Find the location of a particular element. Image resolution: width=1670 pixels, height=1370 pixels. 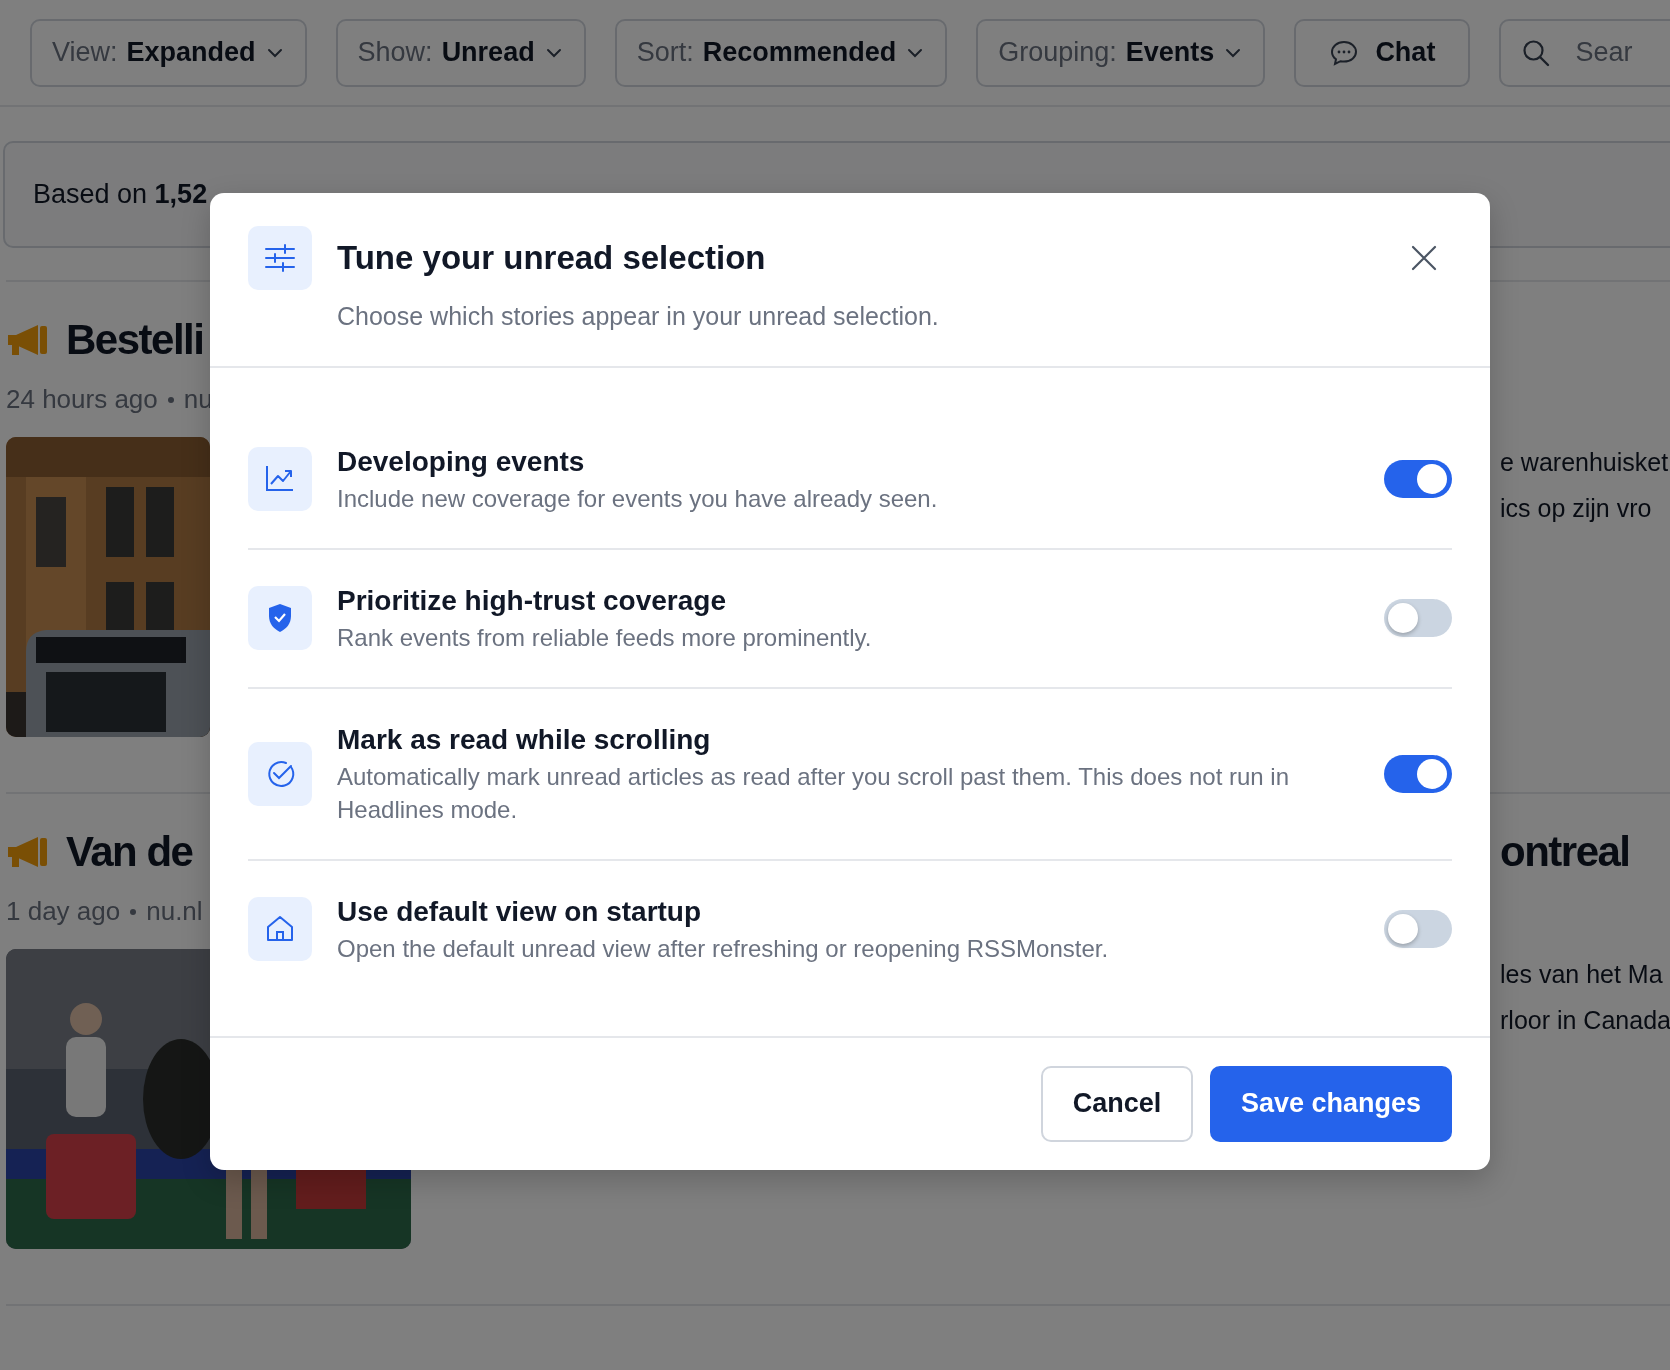

excerpt-line: les van het Ma is located at coordinates (1582, 974).